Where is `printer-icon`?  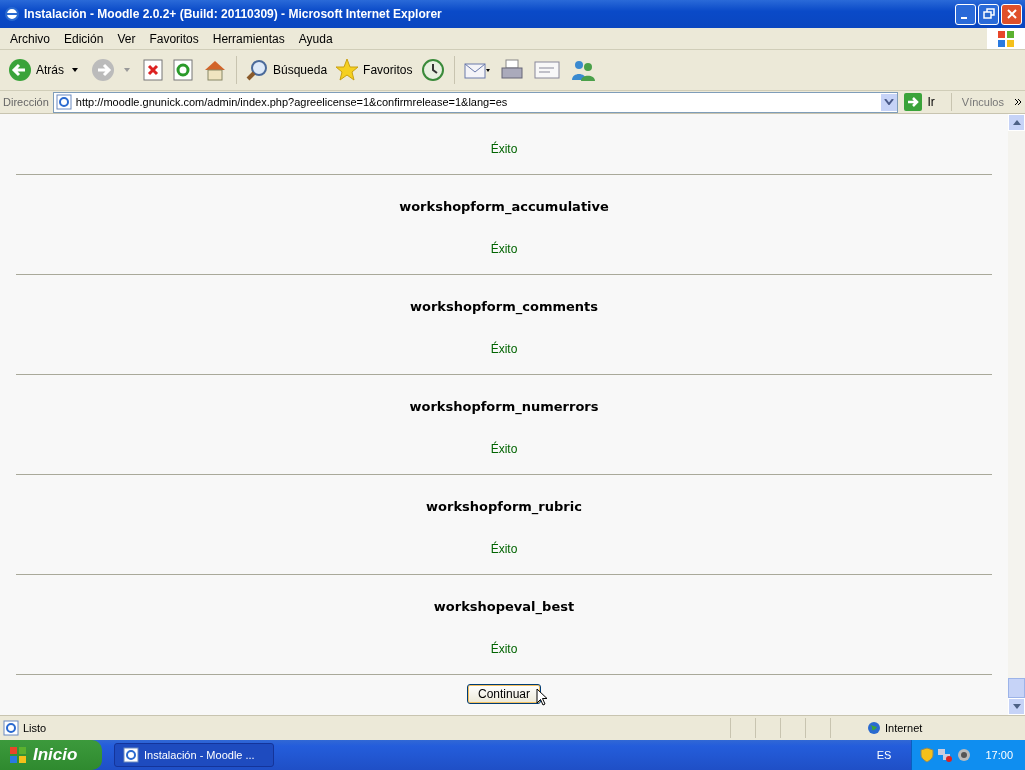
printer-icon is located at coordinates (512, 70).